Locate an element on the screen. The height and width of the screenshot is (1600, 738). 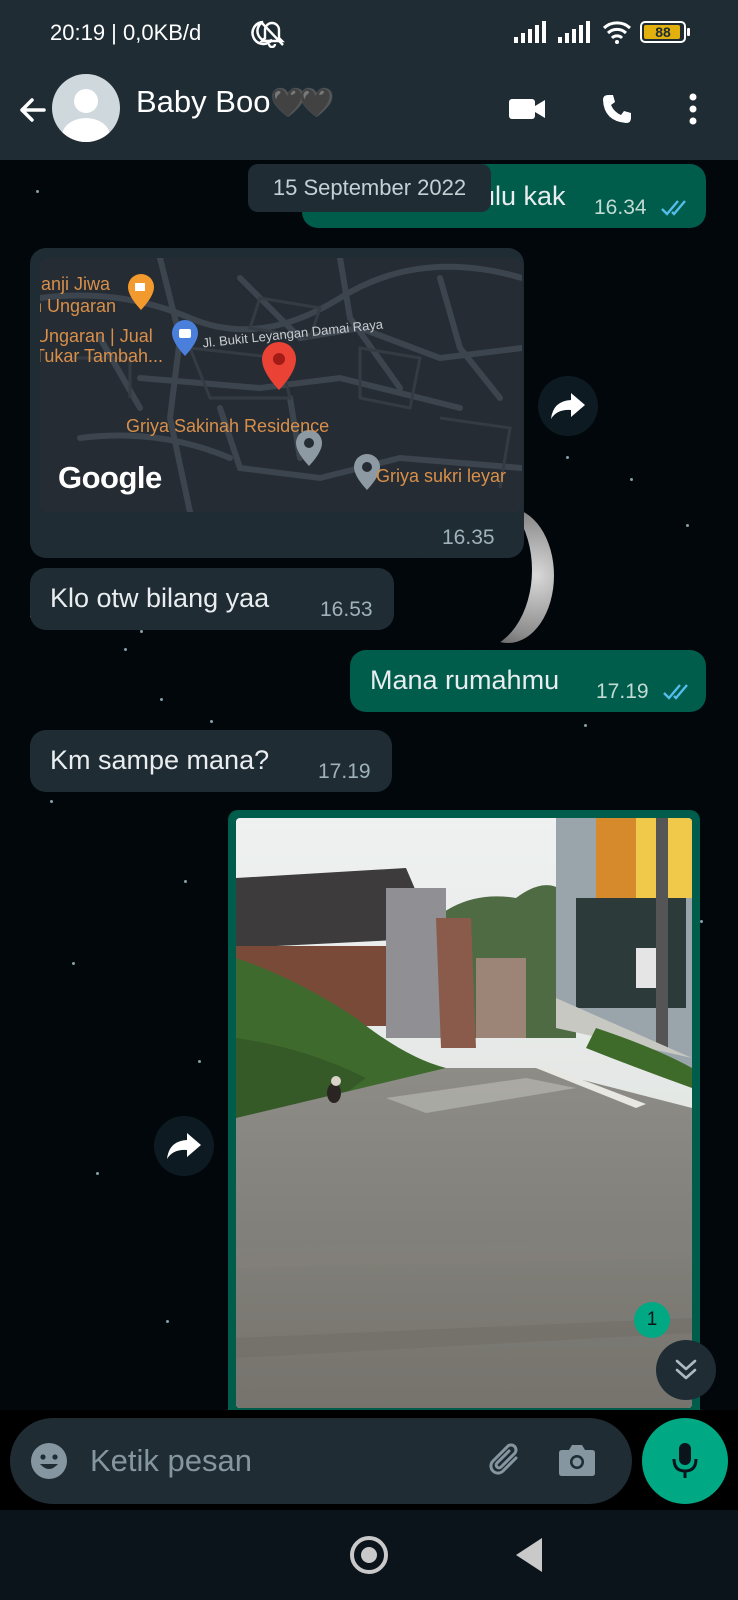
message-bubble-incoming: Km sampe mana? 17.19 is located at coordinates (211, 761).